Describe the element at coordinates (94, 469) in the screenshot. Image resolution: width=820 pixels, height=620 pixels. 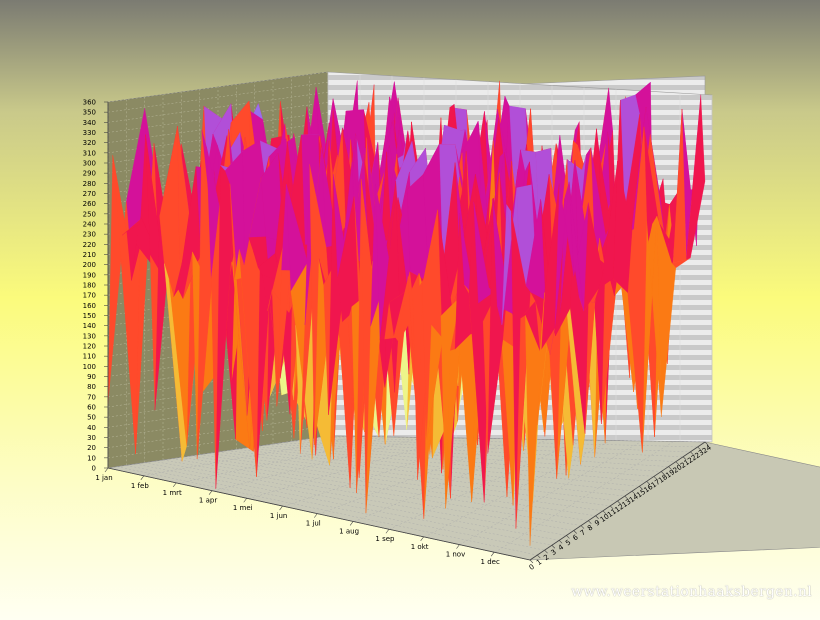
I see `z-tick-label: 0` at that location.